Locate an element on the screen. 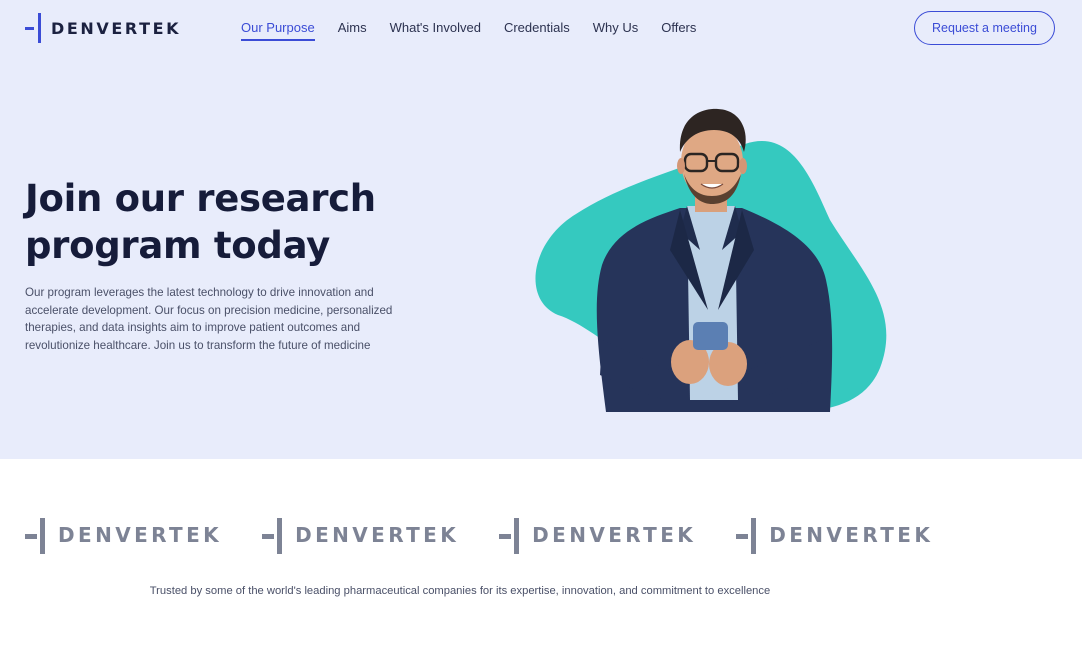 This screenshot has width=1082, height=658. nav-item-our-purpose: Our Purpose is located at coordinates (278, 30).